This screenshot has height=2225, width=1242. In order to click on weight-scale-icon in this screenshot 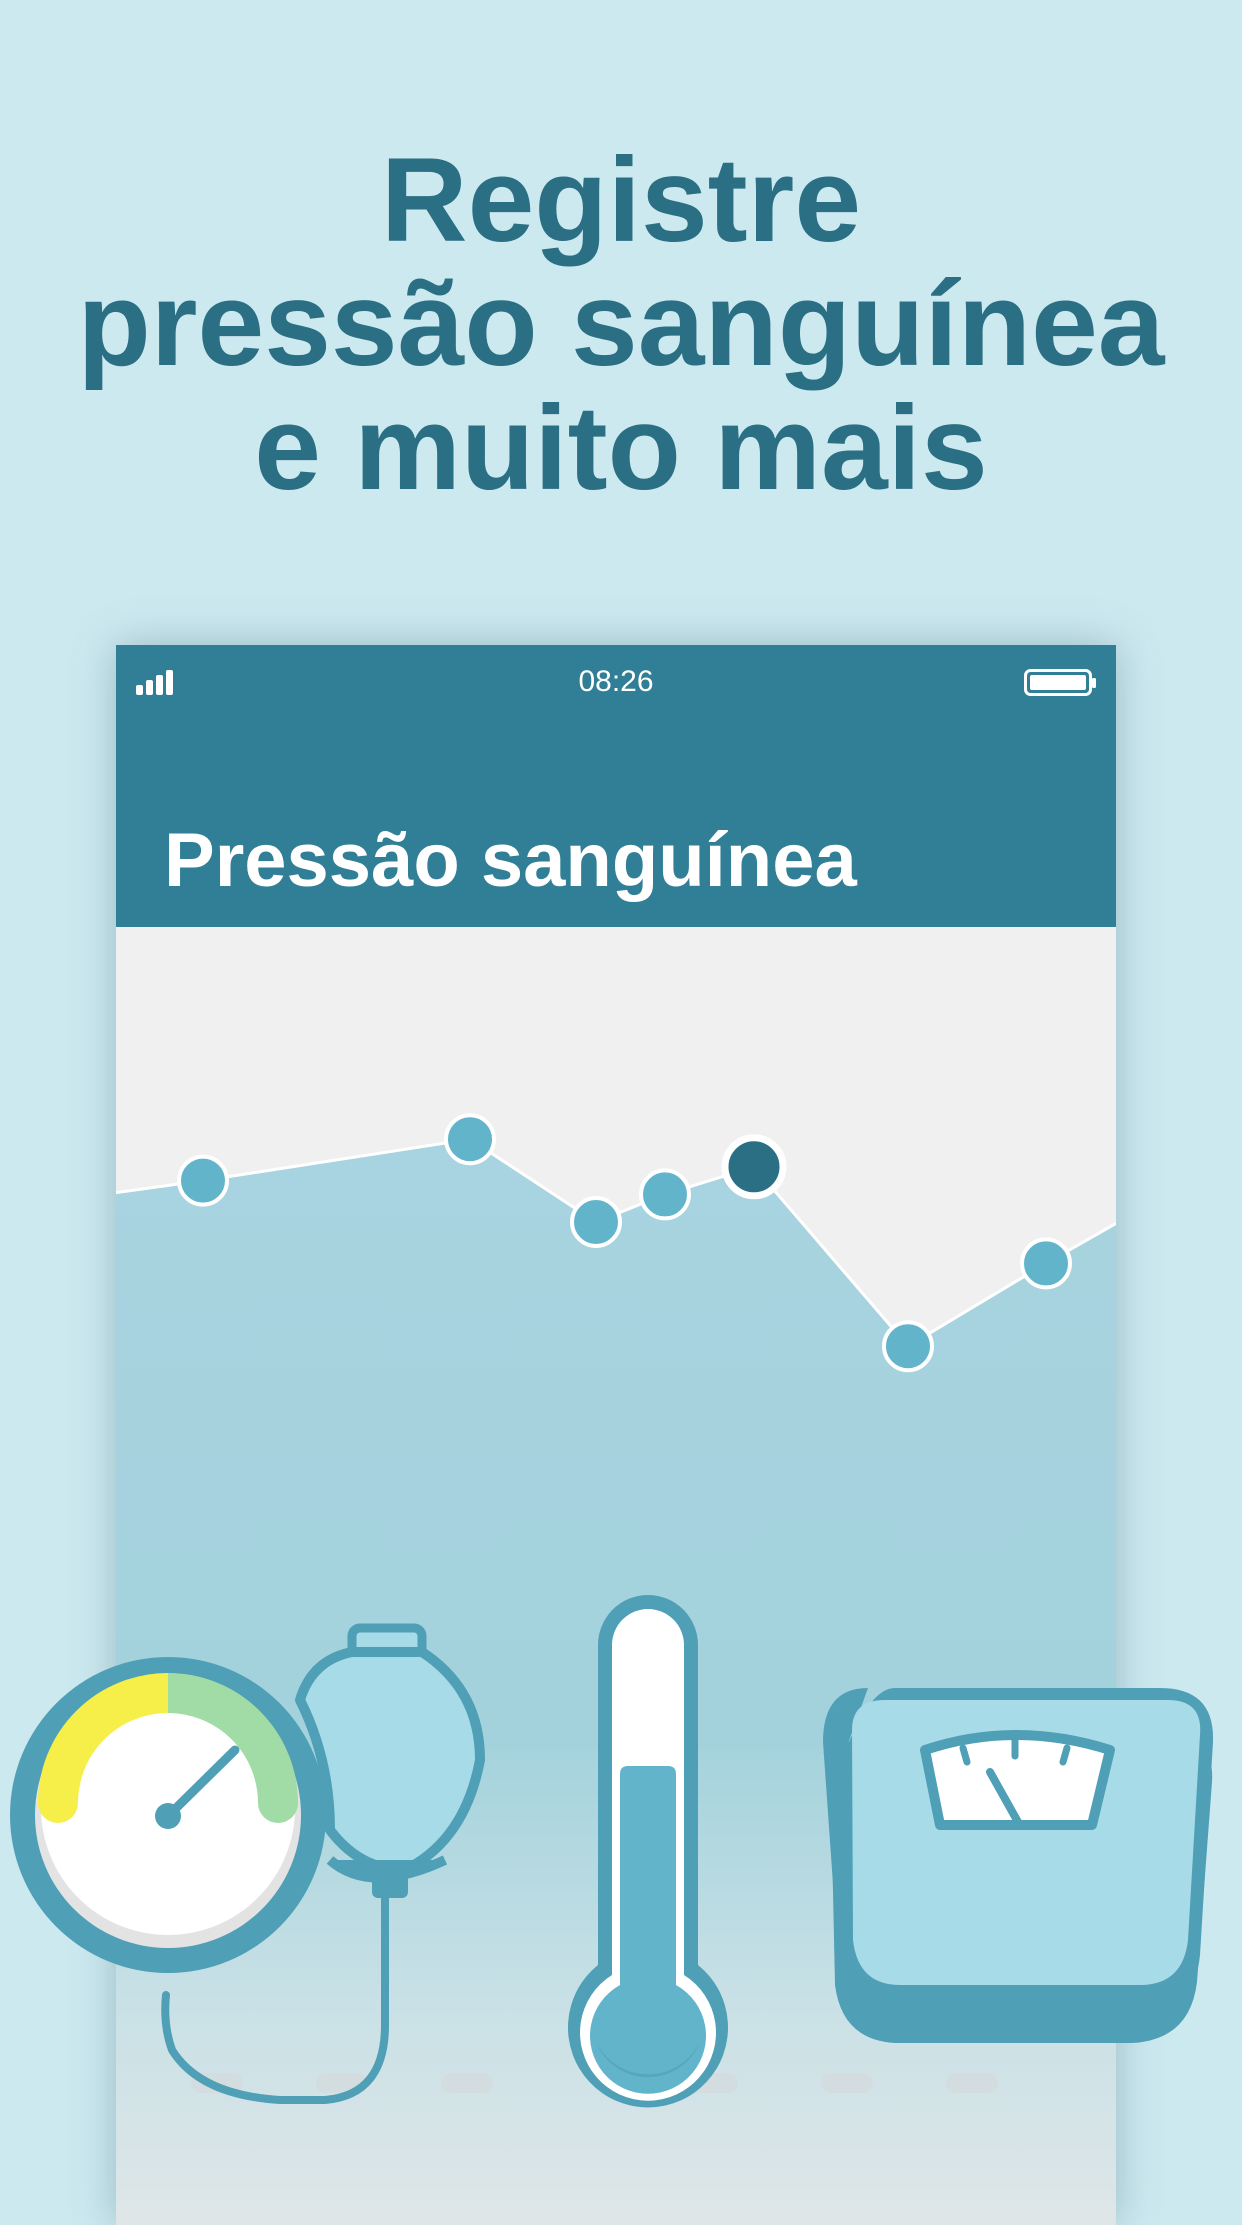, I will do `click(1018, 1865)`.